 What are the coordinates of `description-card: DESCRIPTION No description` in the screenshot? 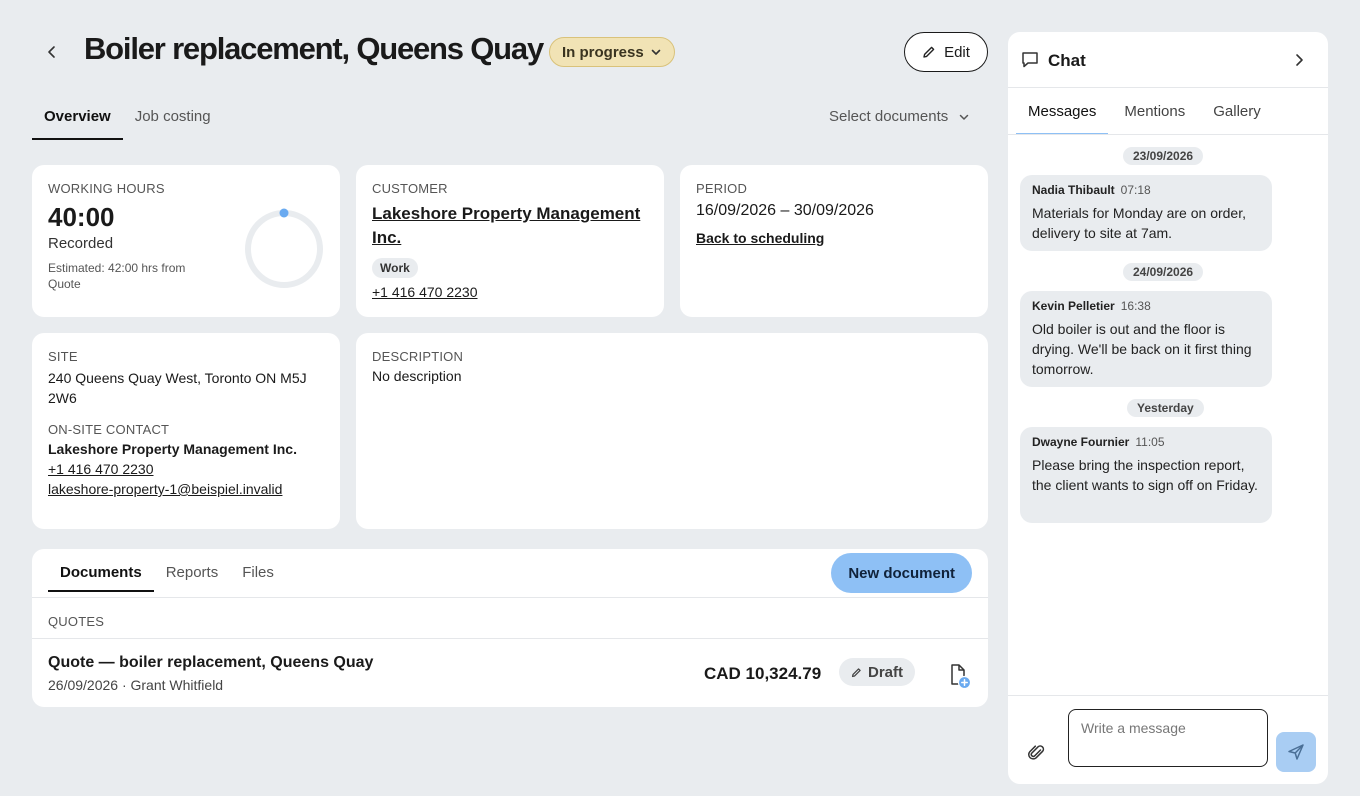 It's located at (672, 431).